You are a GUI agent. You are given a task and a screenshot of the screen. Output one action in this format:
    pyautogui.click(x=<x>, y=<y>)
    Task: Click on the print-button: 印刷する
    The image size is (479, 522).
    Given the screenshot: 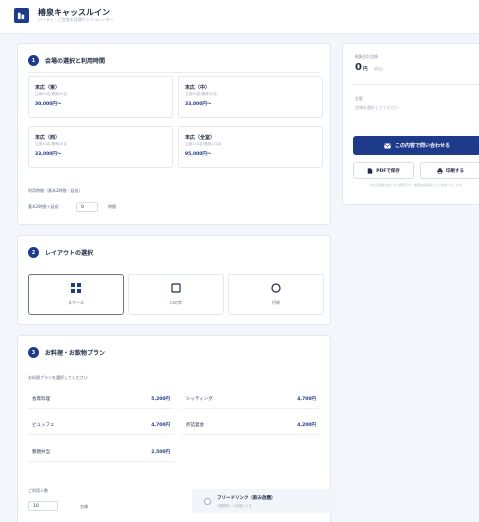 What is the action you would take?
    pyautogui.click(x=449, y=170)
    